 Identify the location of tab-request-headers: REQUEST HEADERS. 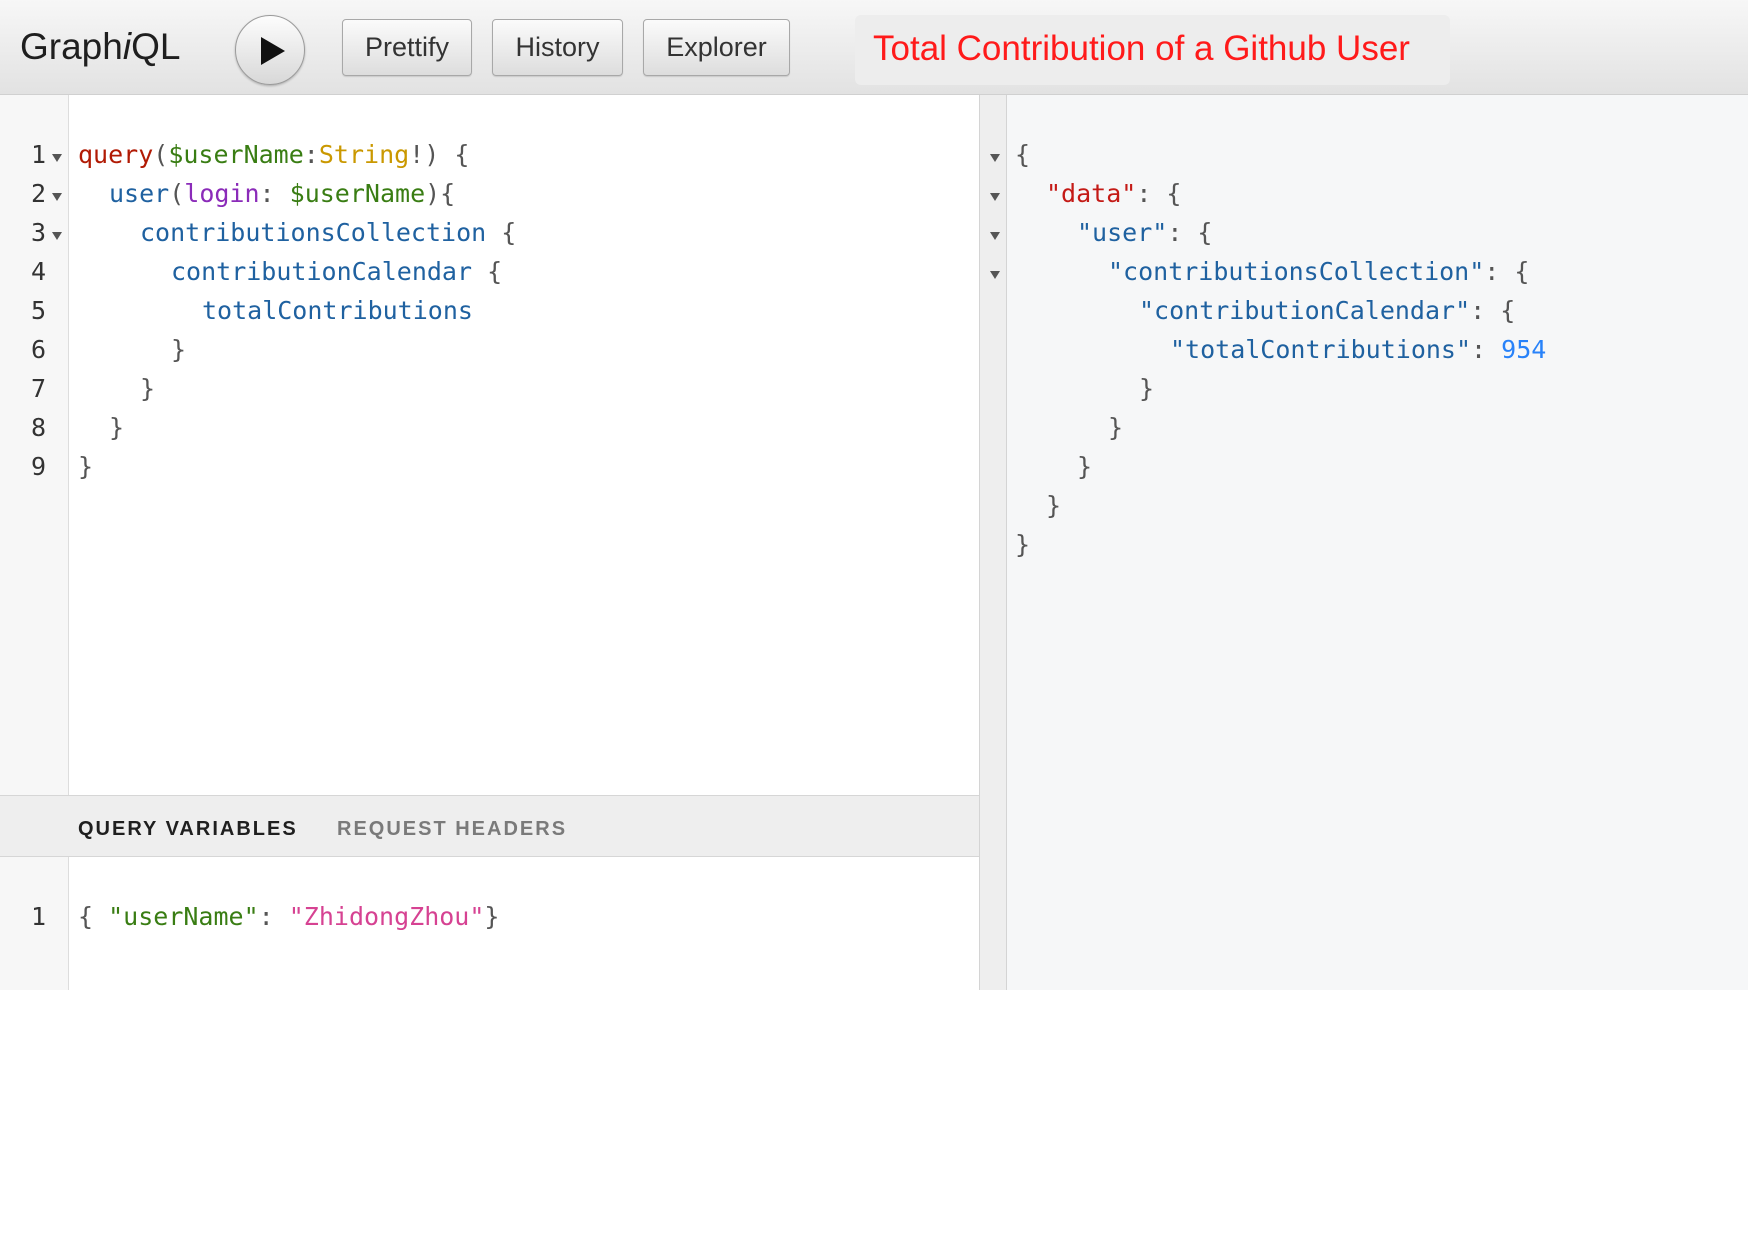
(452, 829).